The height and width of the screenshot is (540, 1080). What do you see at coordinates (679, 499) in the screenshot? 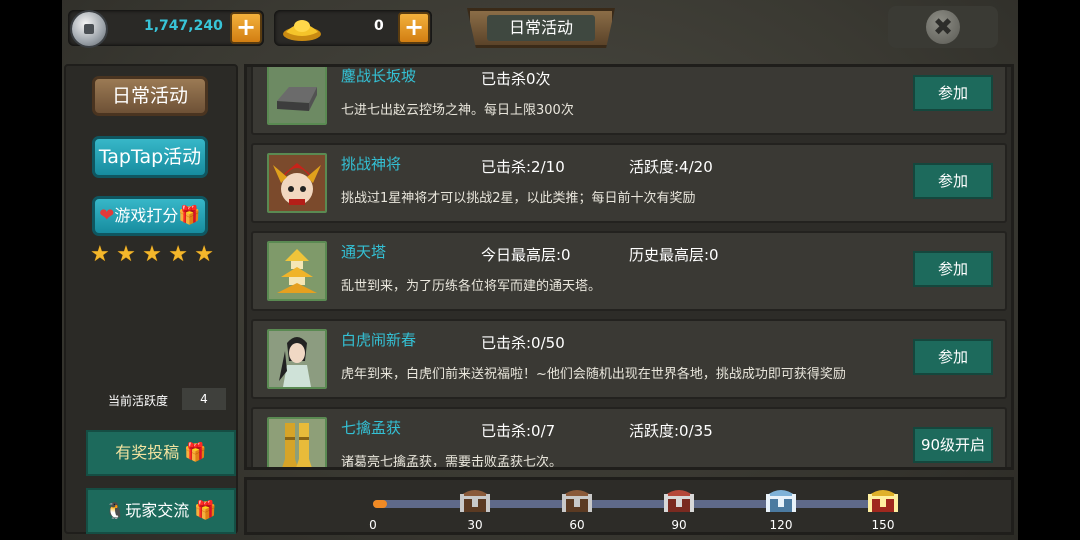
I see `red-chest-icon` at bounding box center [679, 499].